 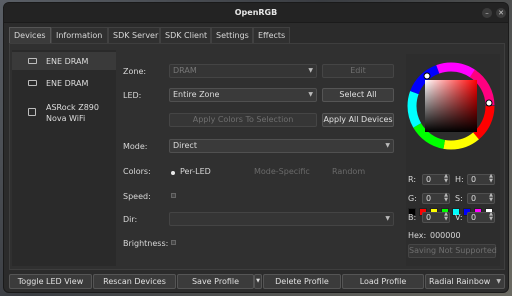 I want to click on device-name-line2: Nova WiFi, so click(x=66, y=118).